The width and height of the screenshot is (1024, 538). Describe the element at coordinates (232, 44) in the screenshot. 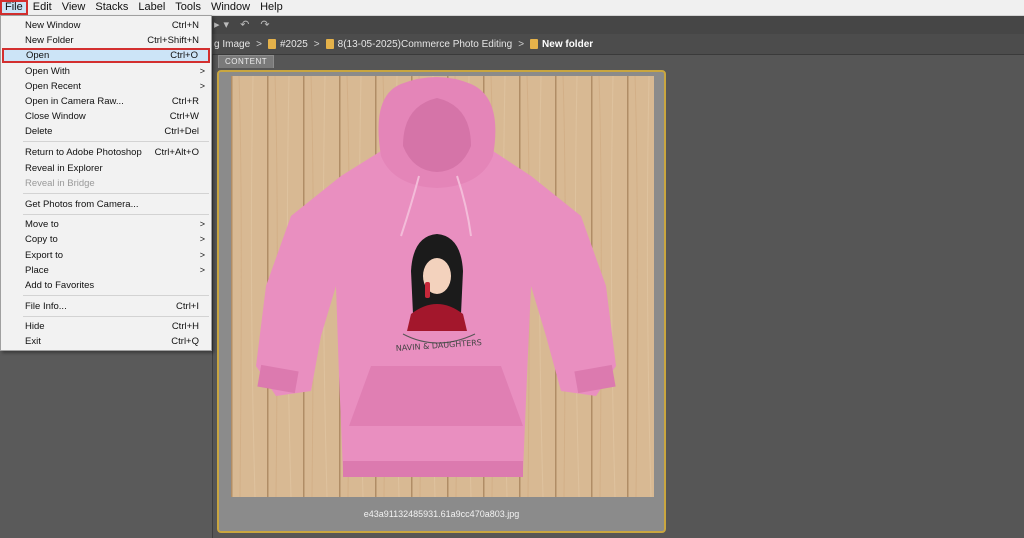

I see `breadcrumb-item: g Image` at that location.